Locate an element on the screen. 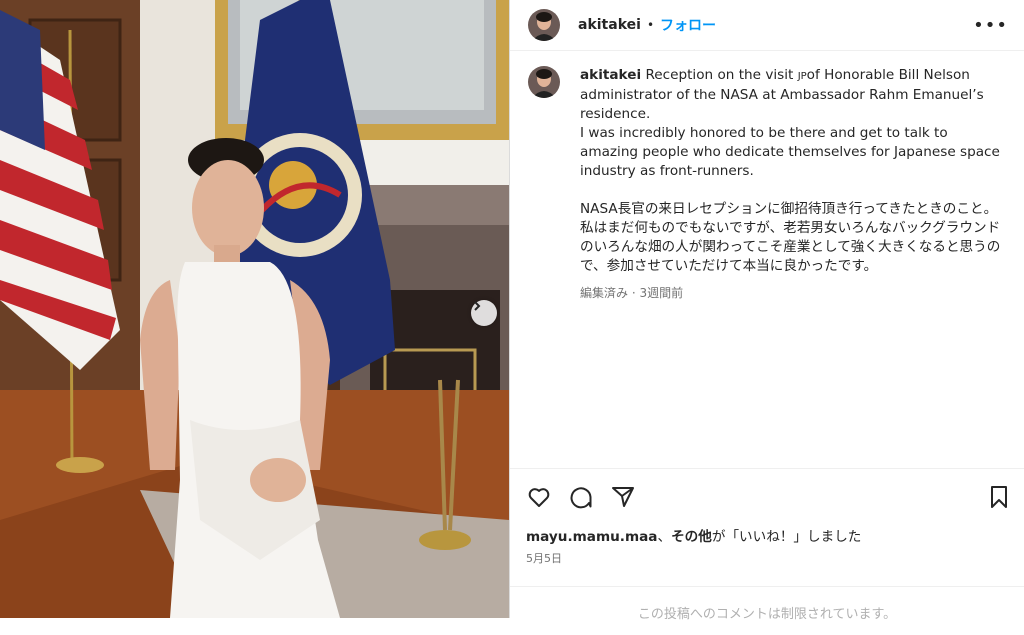 Image resolution: width=1024 pixels, height=635 pixels. bookmark-icon is located at coordinates (999, 497).